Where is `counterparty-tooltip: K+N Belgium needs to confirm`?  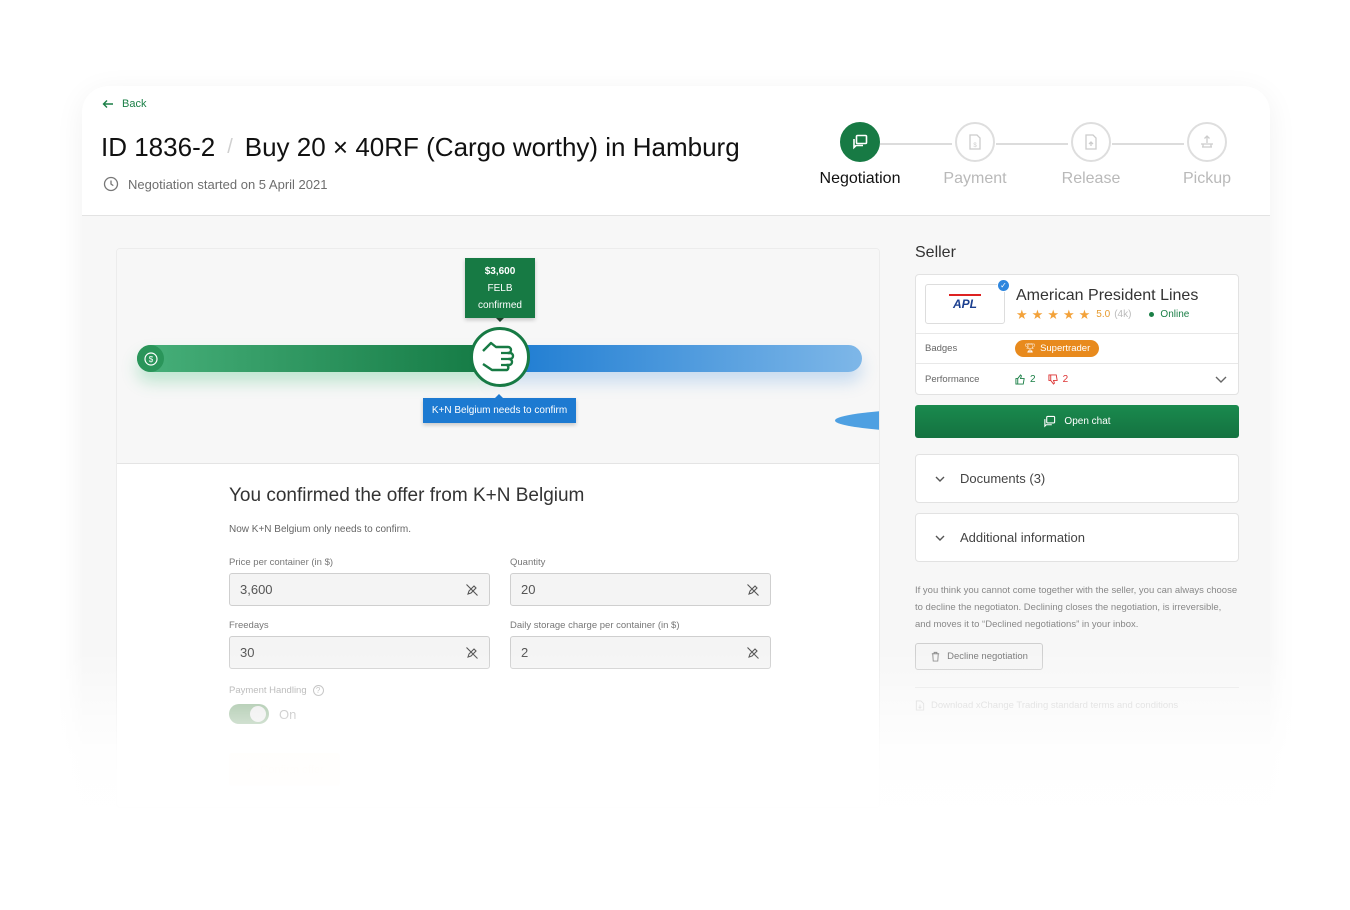
counterparty-tooltip: K+N Belgium needs to confirm is located at coordinates (499, 408).